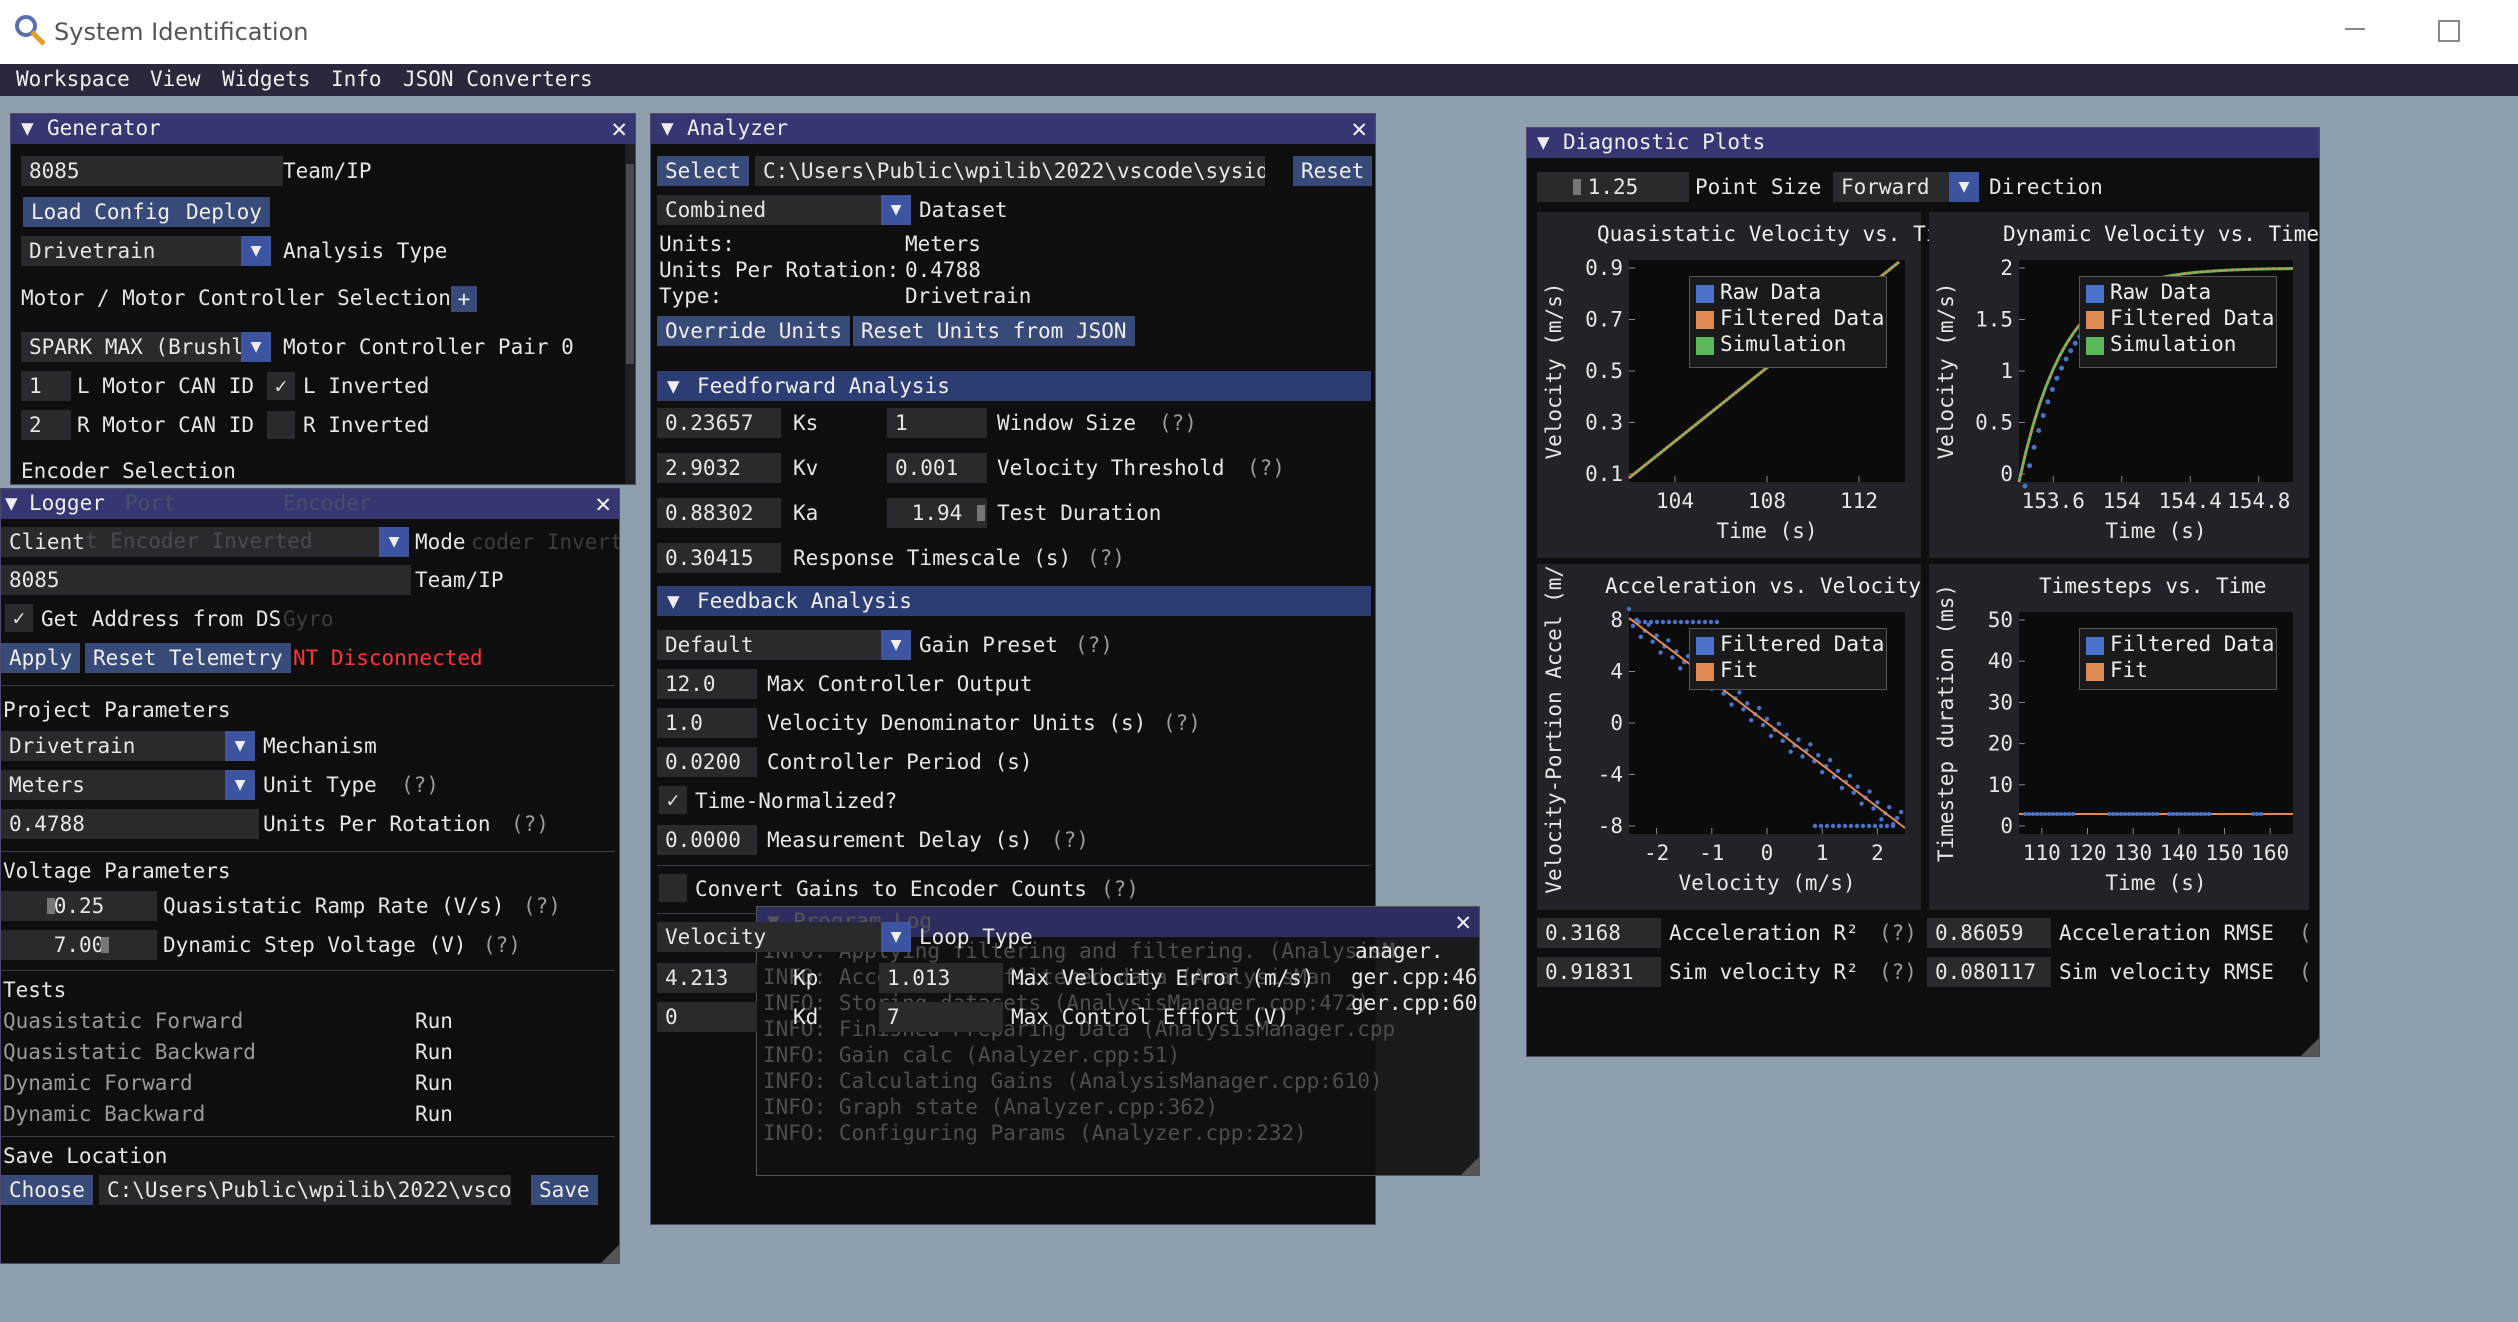 The width and height of the screenshot is (2518, 1322). Describe the element at coordinates (896, 645) in the screenshot. I see `gain-preset-dropdown-icon: ▼` at that location.